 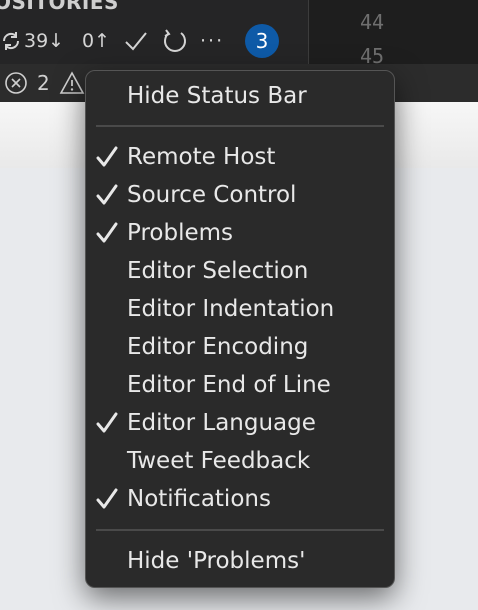 What do you see at coordinates (372, 22) in the screenshot?
I see `line-number: 44` at bounding box center [372, 22].